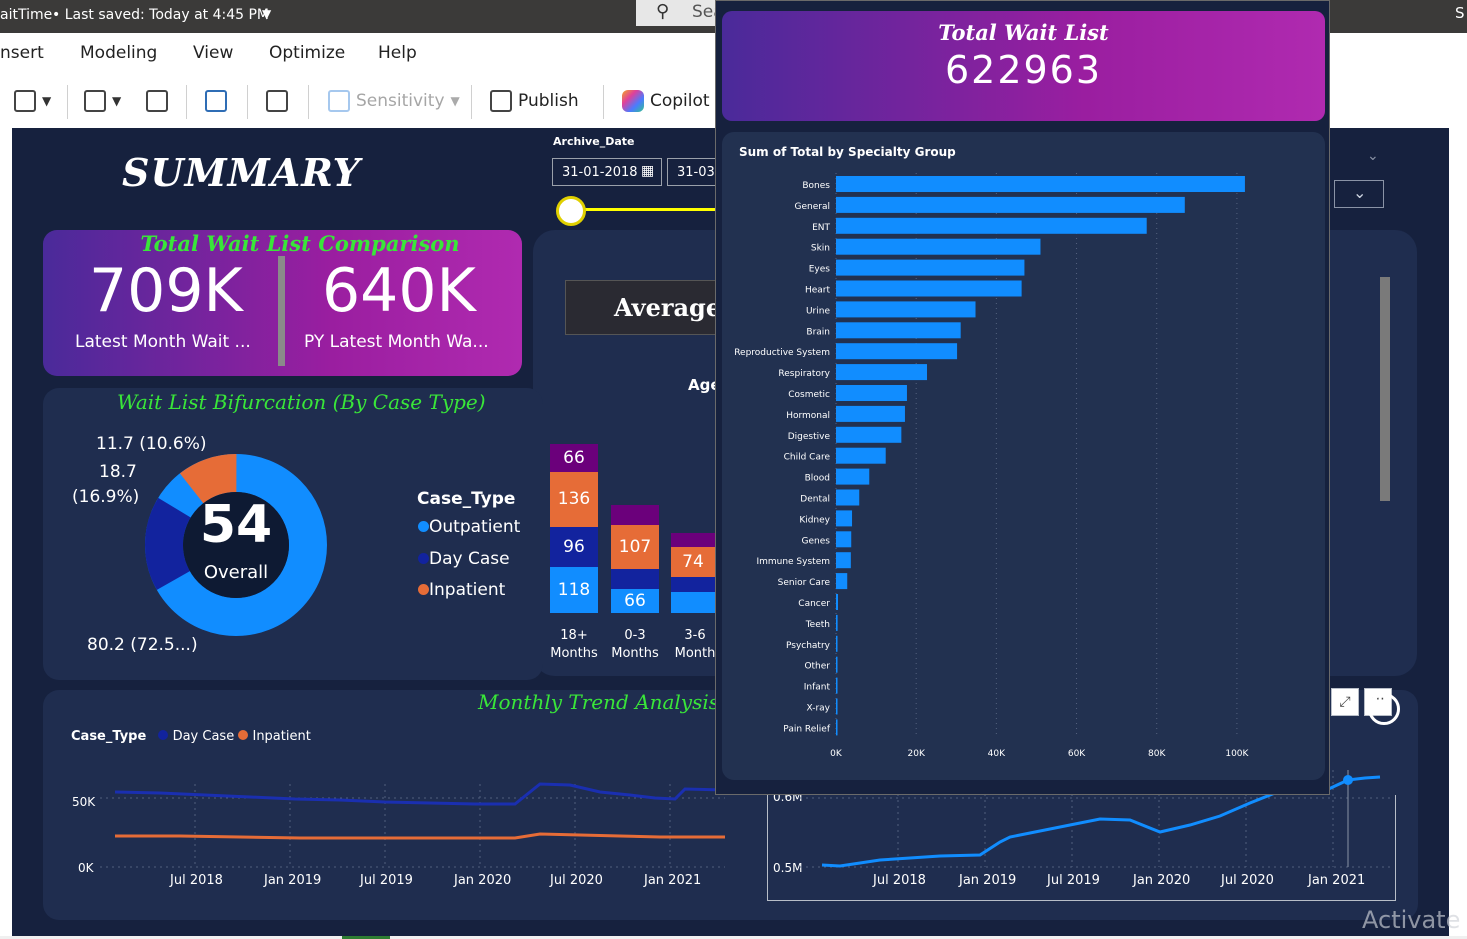 Image resolution: width=1467 pixels, height=939 pixels. Describe the element at coordinates (1348, 780) in the screenshot. I see `data-point-marker` at that location.